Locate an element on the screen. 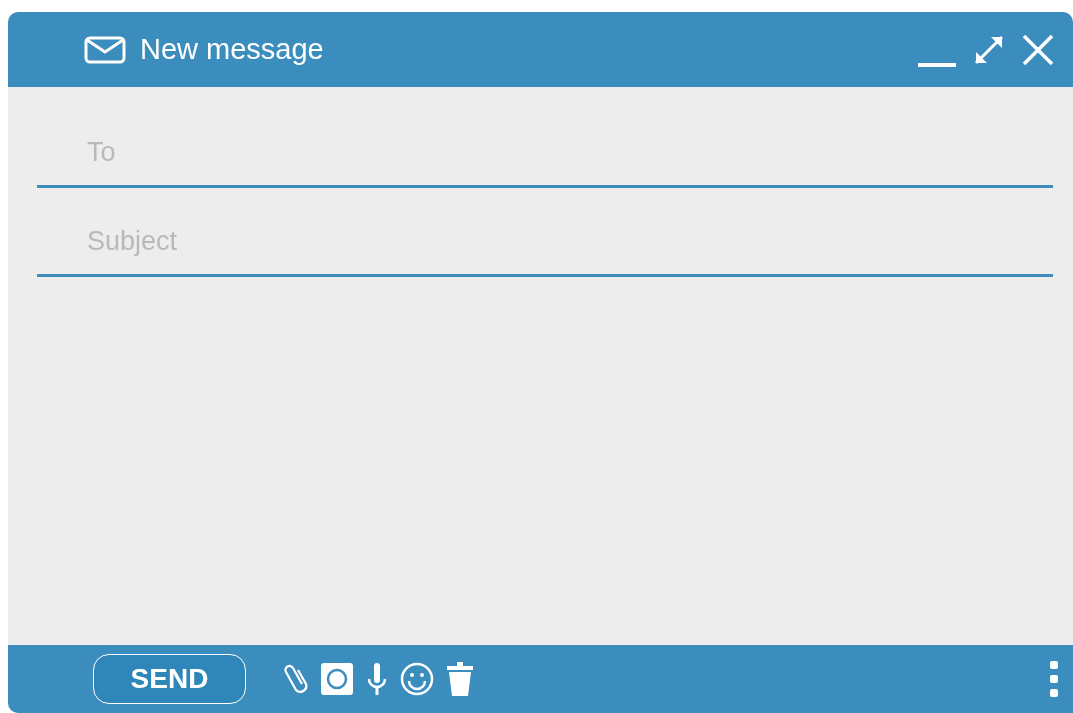  smiley-icon is located at coordinates (417, 679).